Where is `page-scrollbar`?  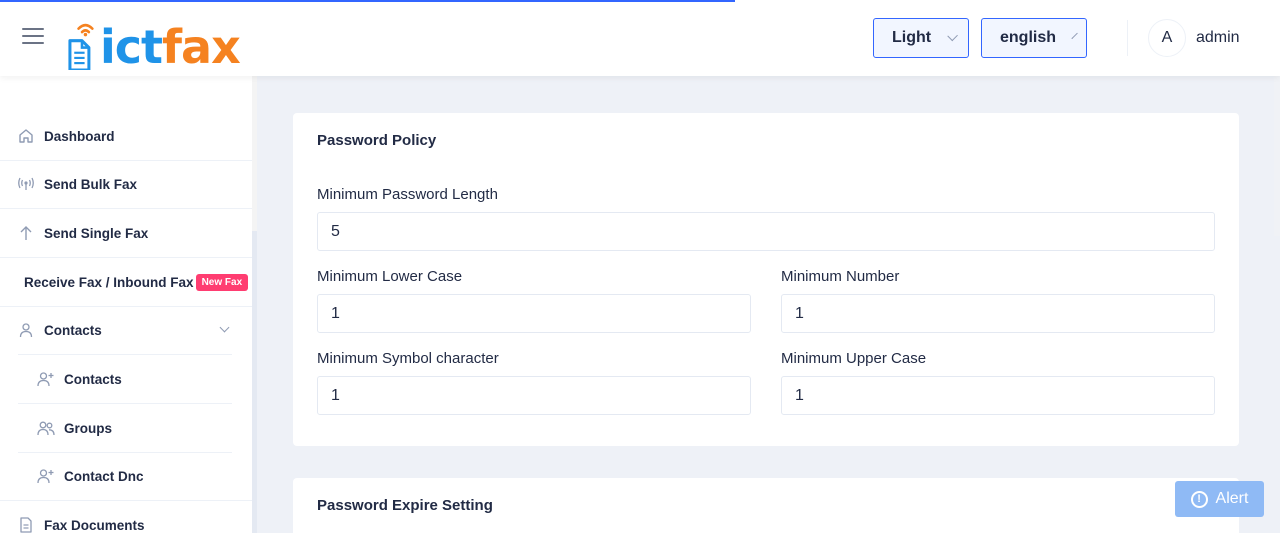 page-scrollbar is located at coordinates (1277, 156).